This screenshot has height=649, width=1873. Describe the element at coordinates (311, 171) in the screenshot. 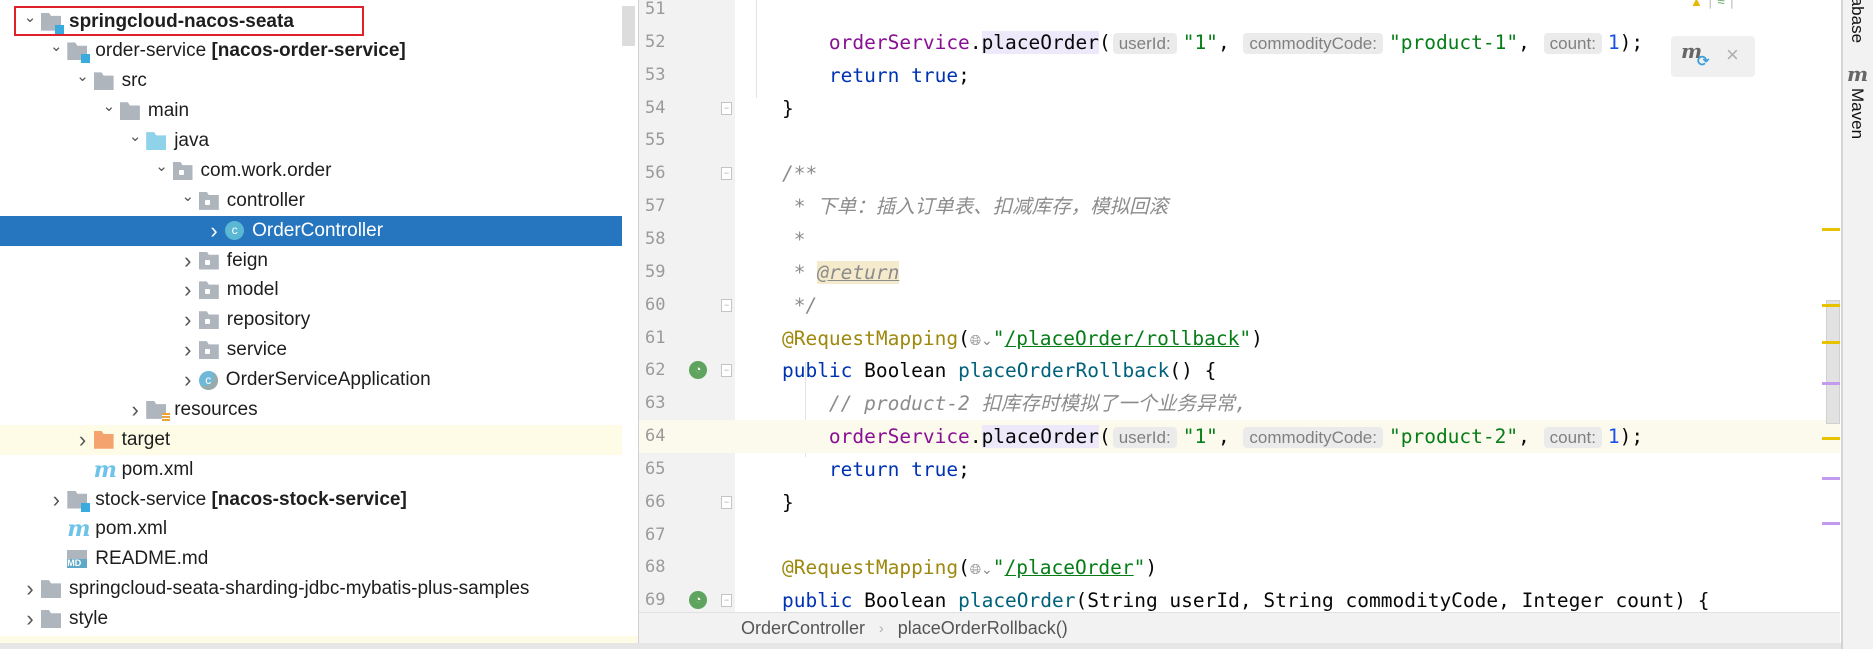

I see `tree-item: ⌄ com.work.order` at that location.